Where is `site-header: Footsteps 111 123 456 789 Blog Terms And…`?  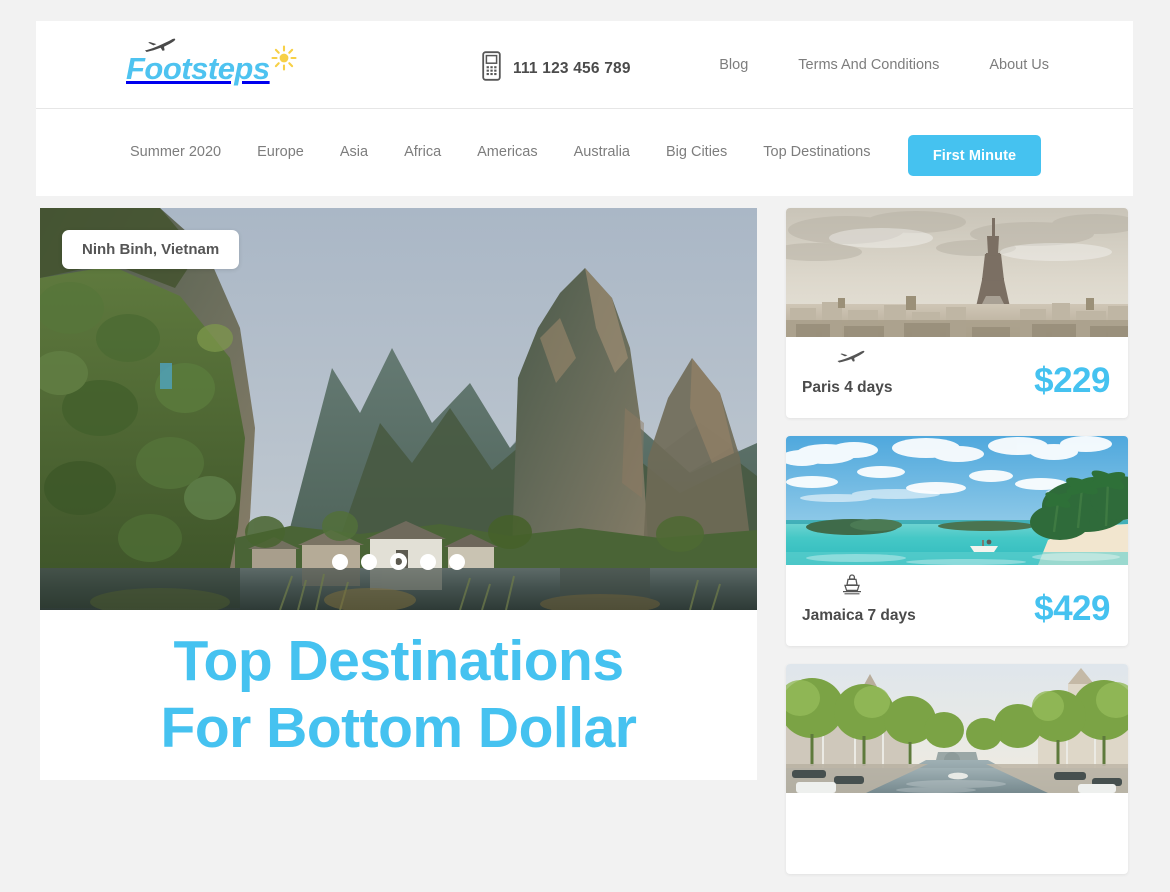 site-header: Footsteps 111 123 456 789 Blog Terms And… is located at coordinates (584, 64).